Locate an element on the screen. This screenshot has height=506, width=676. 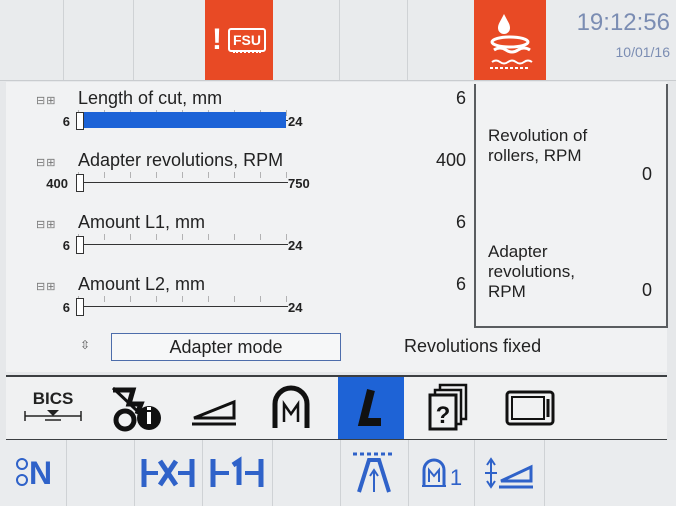
help-button: ? is located at coordinates (448, 408).